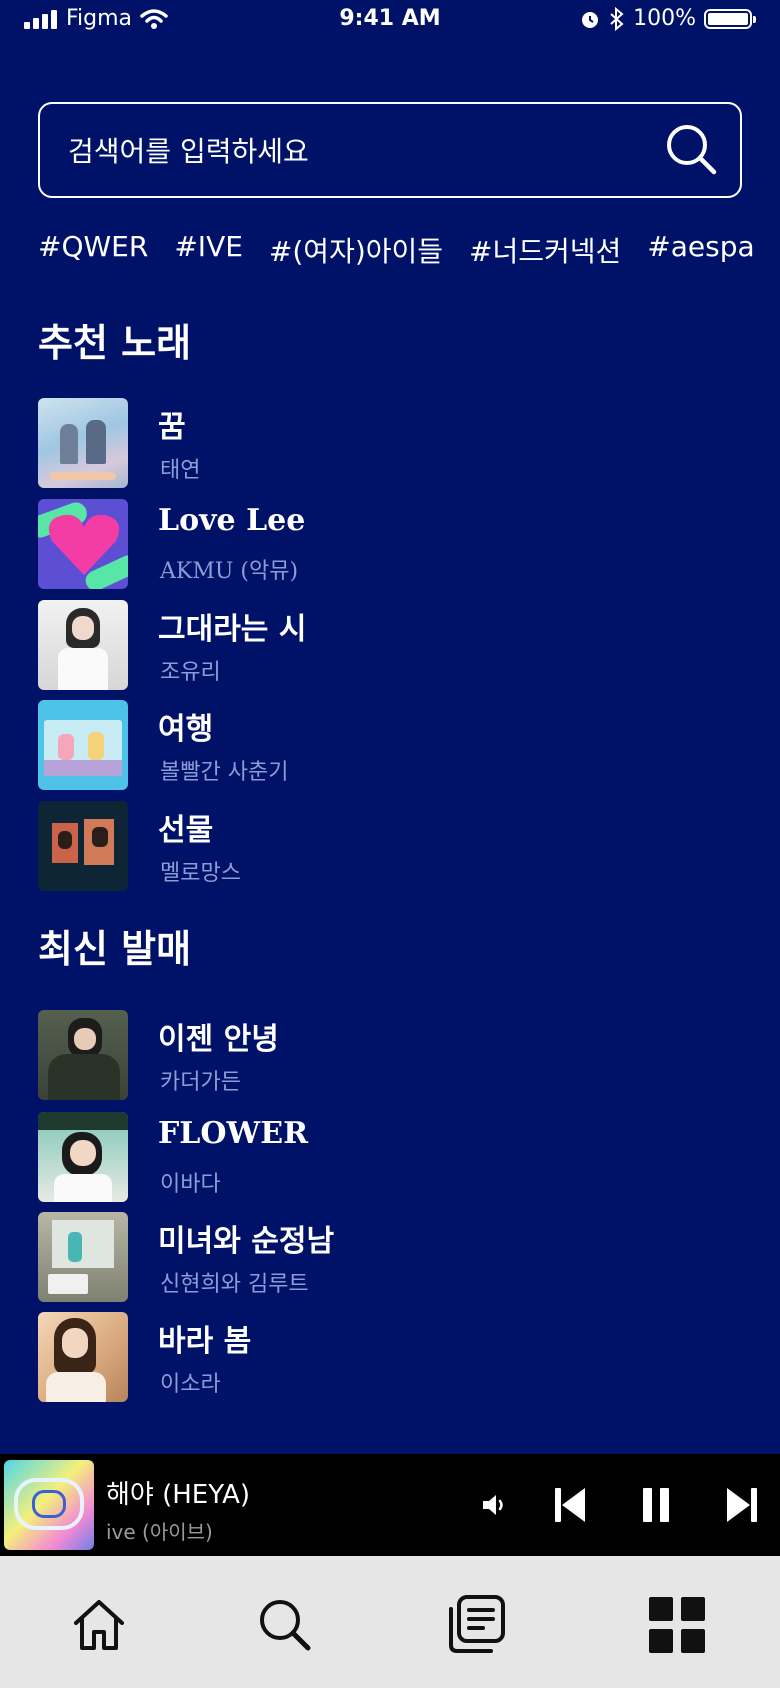 The width and height of the screenshot is (780, 1688). I want to click on next-icon, so click(742, 1505).